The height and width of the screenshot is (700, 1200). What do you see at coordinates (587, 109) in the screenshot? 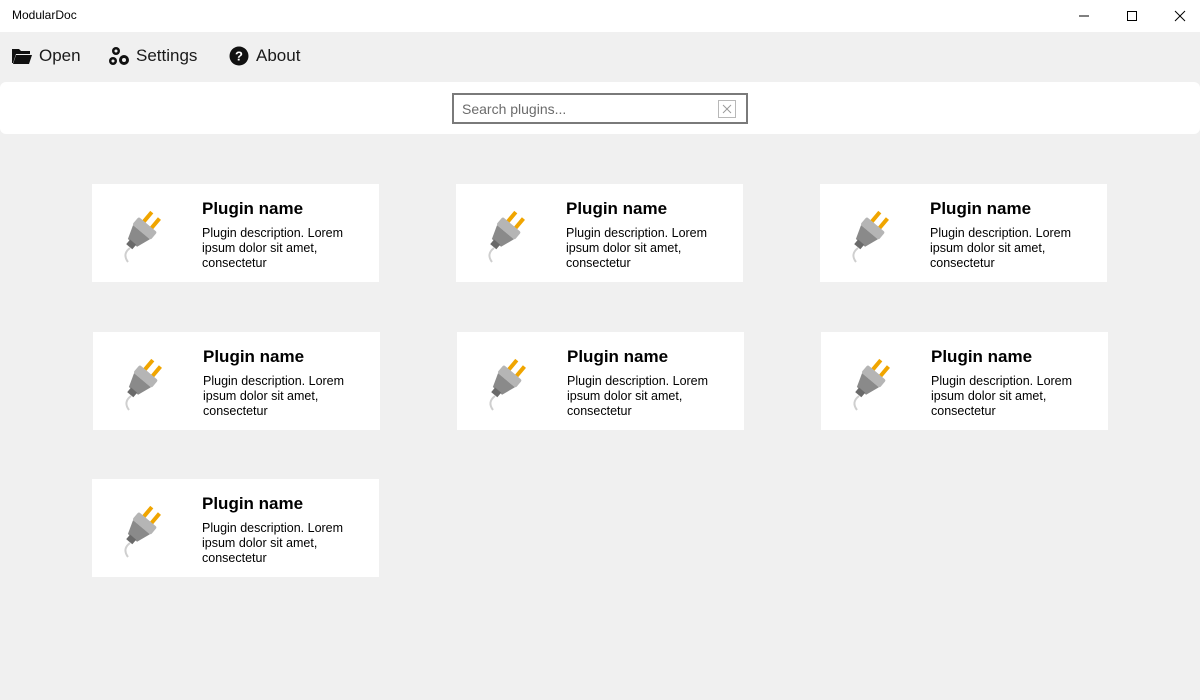
I see `search-input` at bounding box center [587, 109].